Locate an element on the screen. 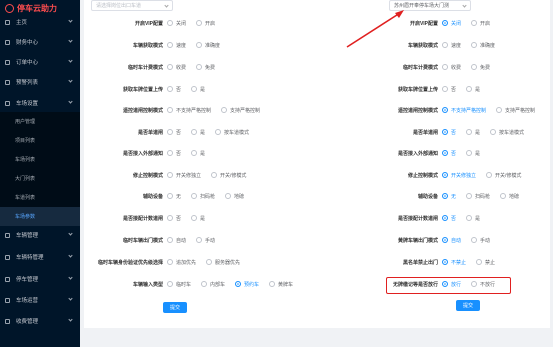 The height and width of the screenshot is (347, 553). radio-option: 开启 is located at coordinates (480, 23).